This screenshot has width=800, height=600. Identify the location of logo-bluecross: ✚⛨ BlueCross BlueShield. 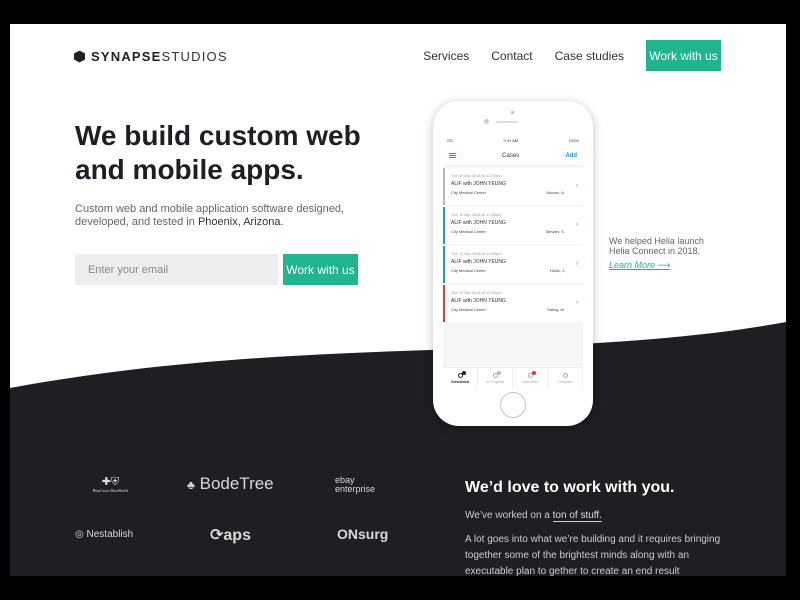
(110, 485).